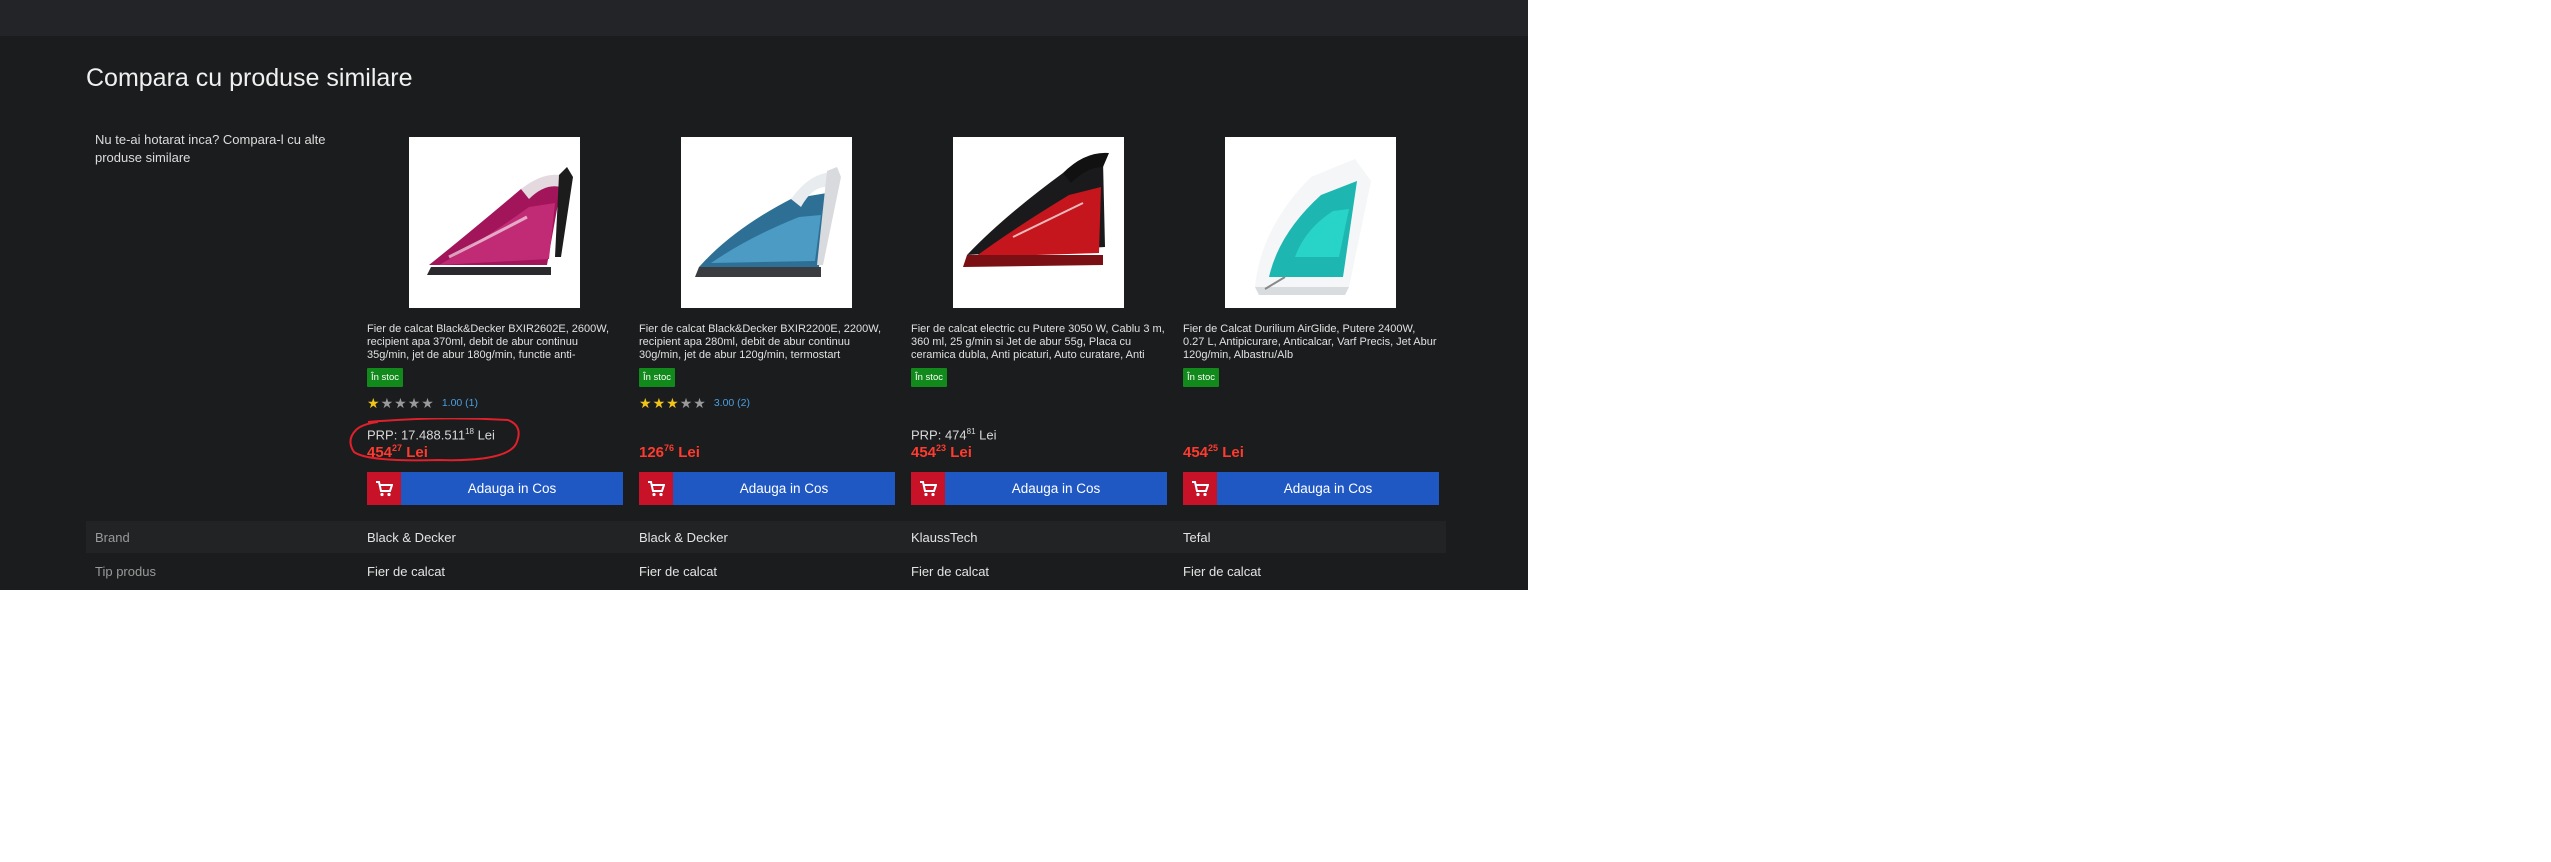  Describe the element at coordinates (669, 452) in the screenshot. I see `current-price: 12676 Lei` at that location.